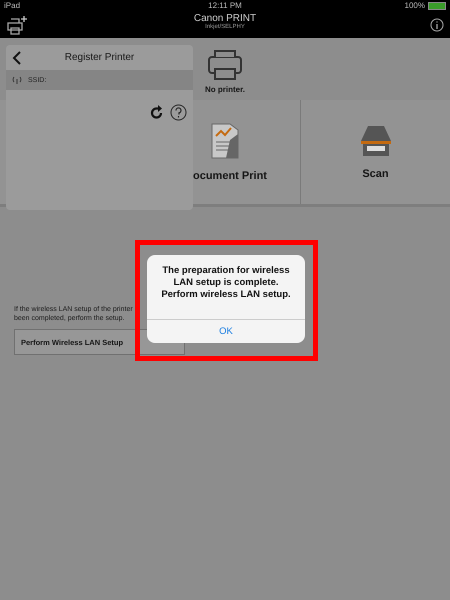 The height and width of the screenshot is (600, 450). I want to click on help-icon, so click(178, 112).